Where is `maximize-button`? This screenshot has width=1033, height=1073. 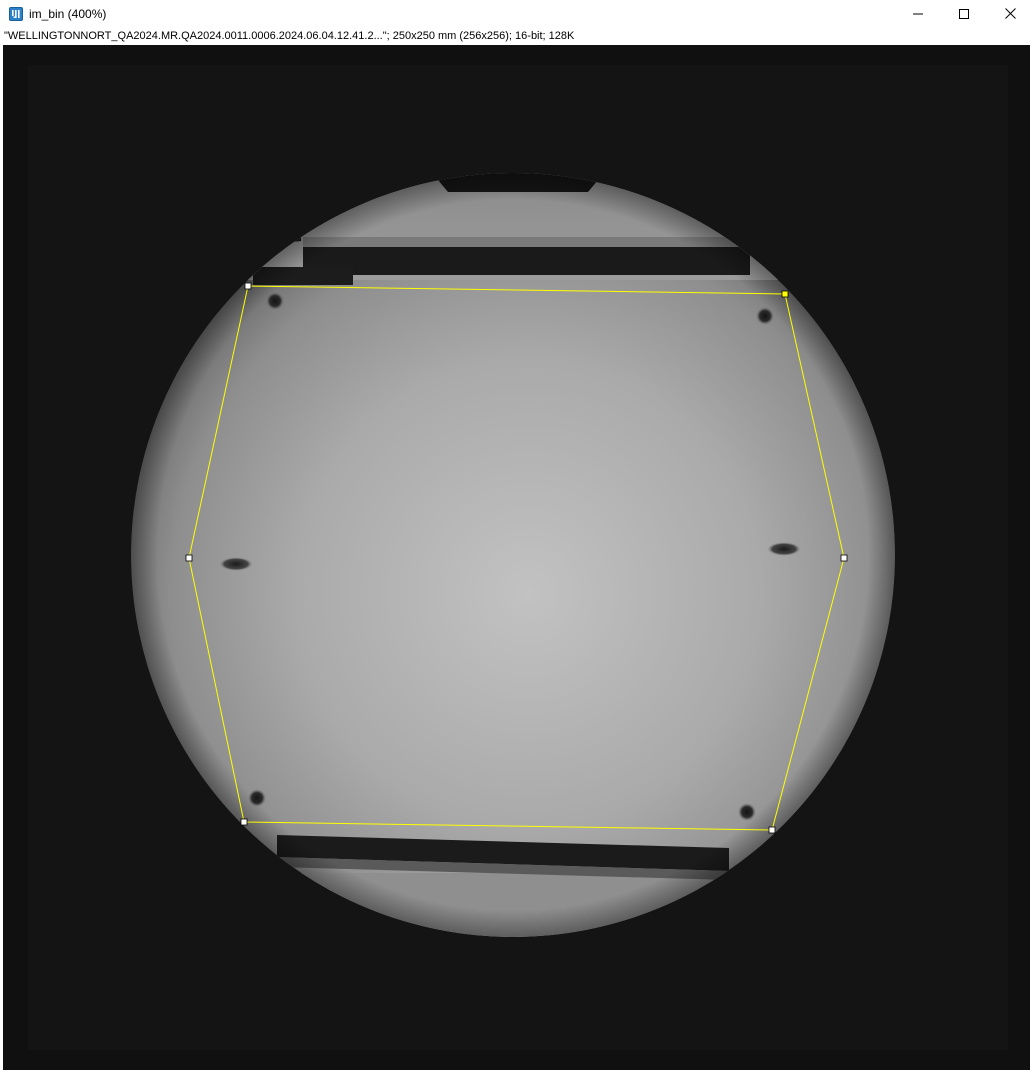
maximize-button is located at coordinates (964, 15).